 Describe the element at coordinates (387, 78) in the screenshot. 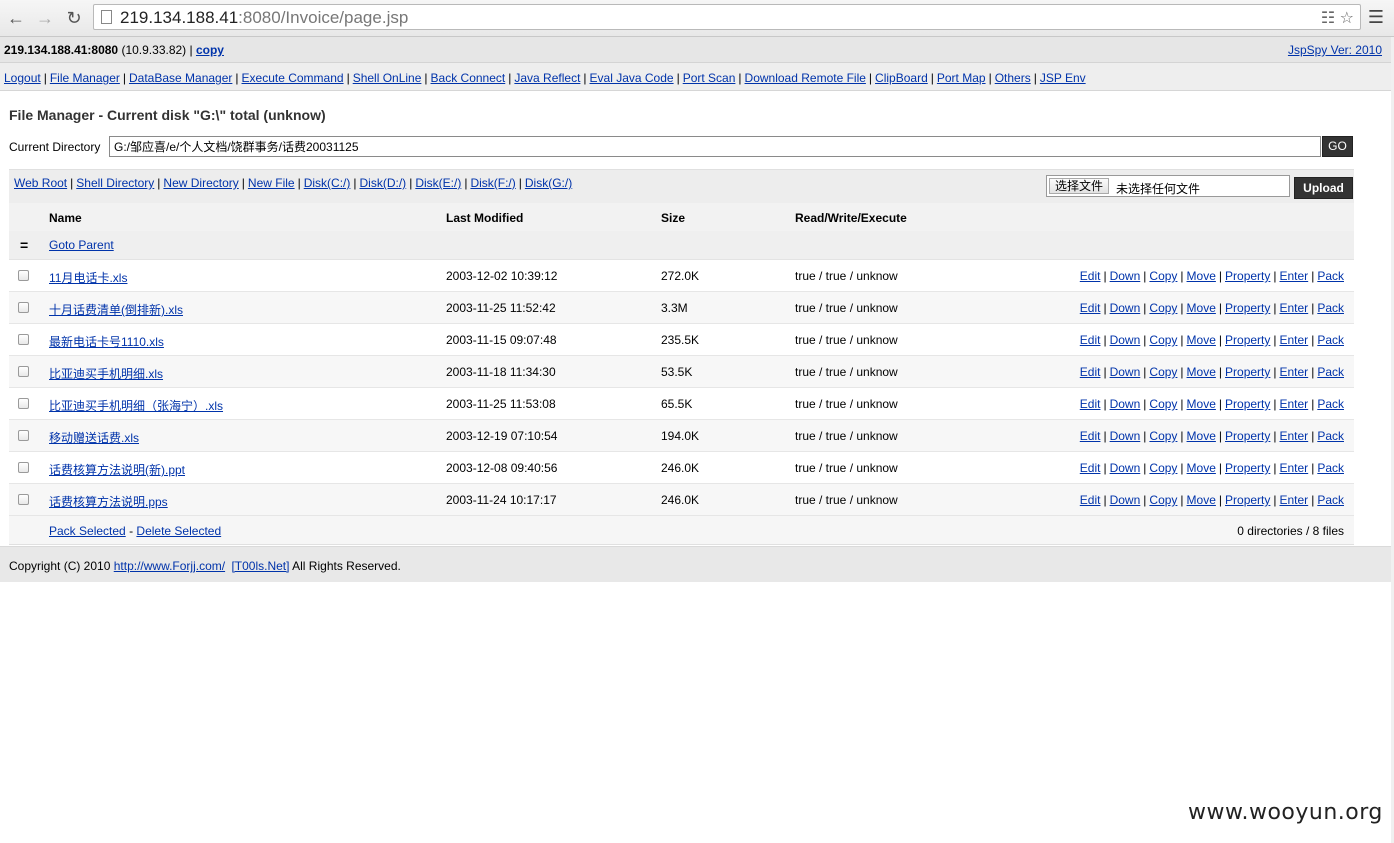

I see `menu-shell-online: Shell OnLine` at that location.